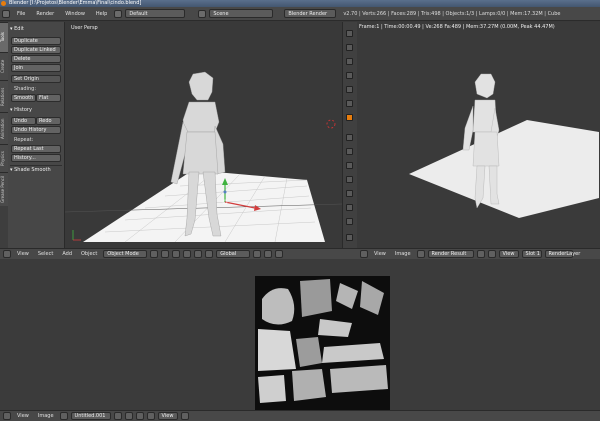 Image resolution: width=600 pixels, height=421 pixels. Describe the element at coordinates (349, 207) in the screenshot. I see `checkbox-4-icon` at that location.